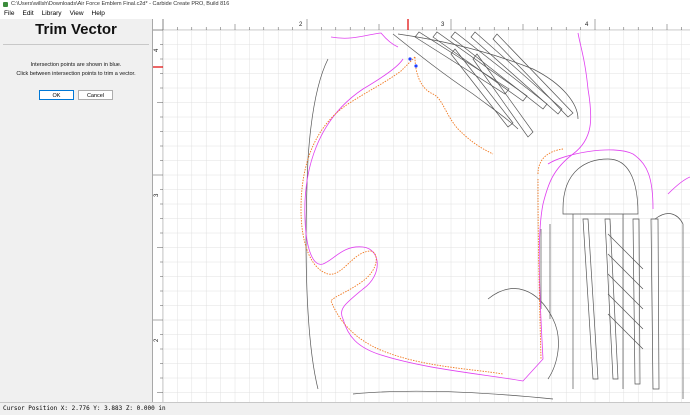 Image resolution: width=690 pixels, height=415 pixels. What do you see at coordinates (76, 29) in the screenshot?
I see `panel-title: Trim Vector` at bounding box center [76, 29].